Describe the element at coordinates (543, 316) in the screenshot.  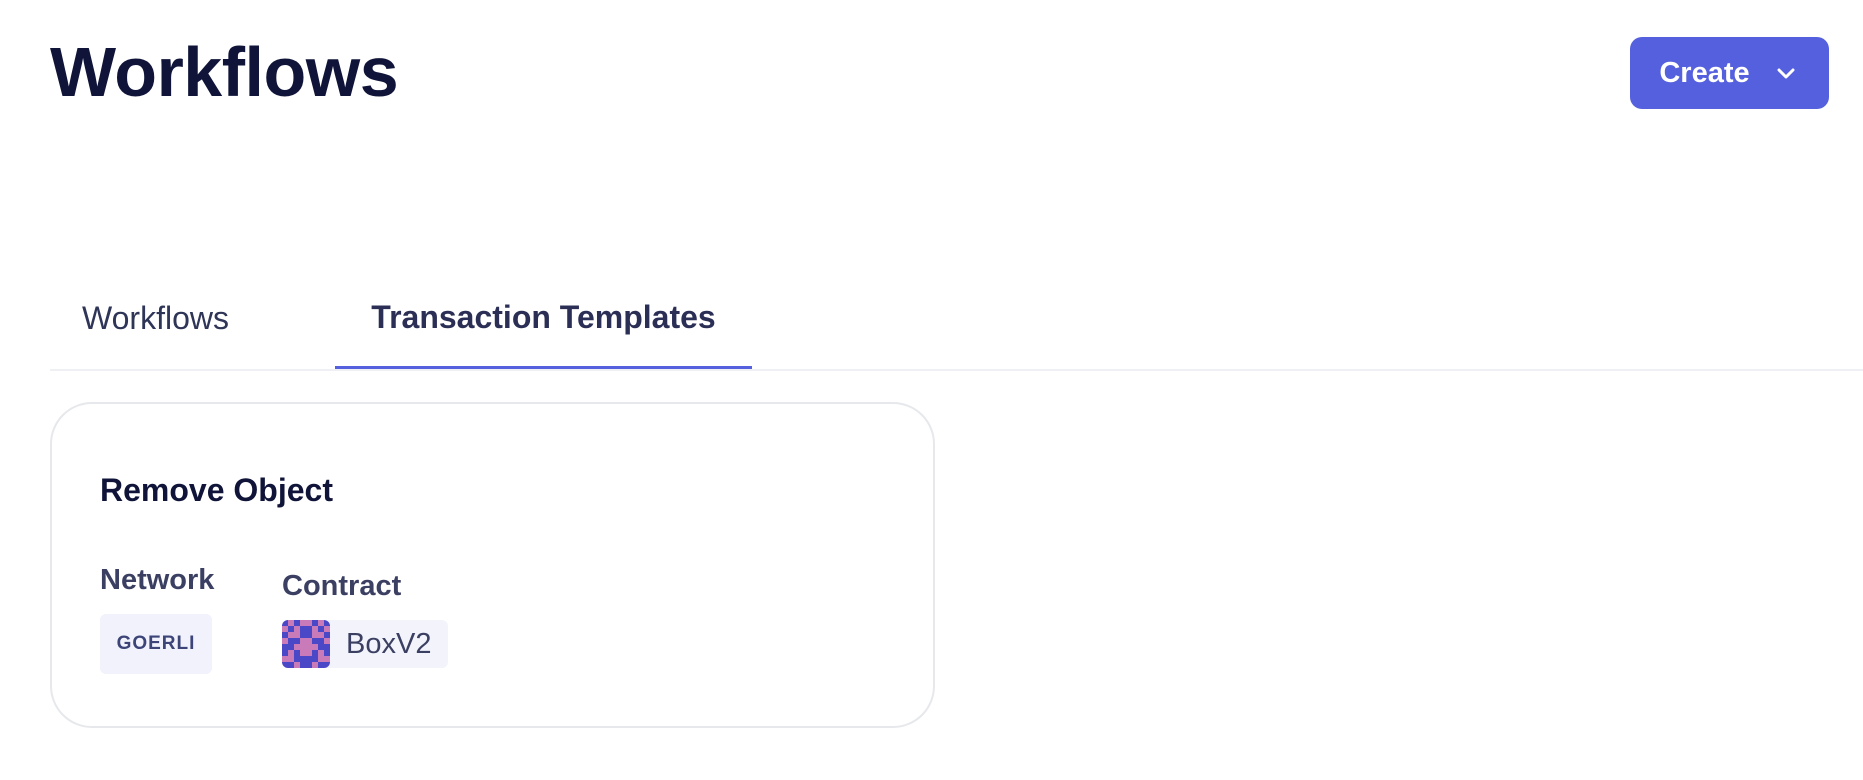
I see `tab-transaction-templates-label: Transaction Templates` at that location.